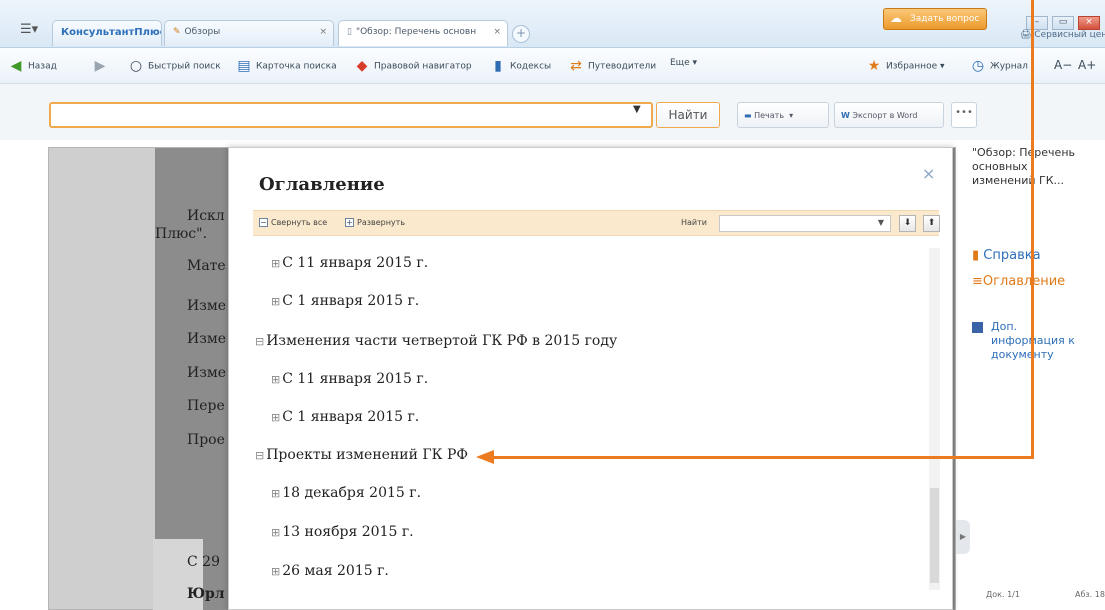  What do you see at coordinates (322, 184) in the screenshot?
I see `toc-title: Оглавление` at bounding box center [322, 184].